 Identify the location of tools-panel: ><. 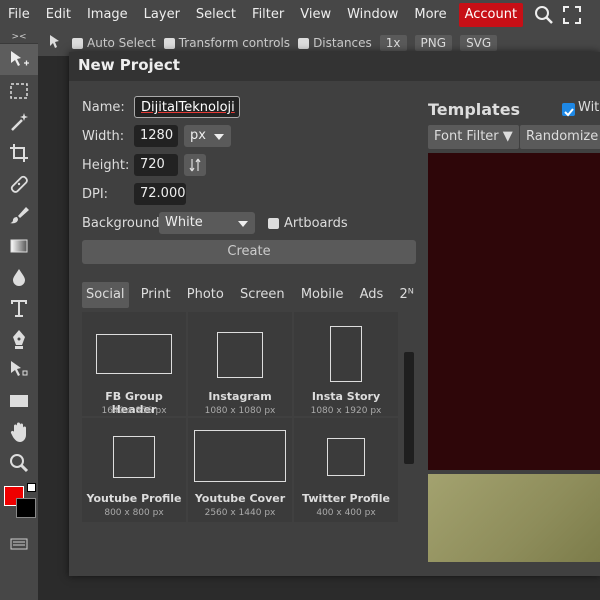
(19, 315).